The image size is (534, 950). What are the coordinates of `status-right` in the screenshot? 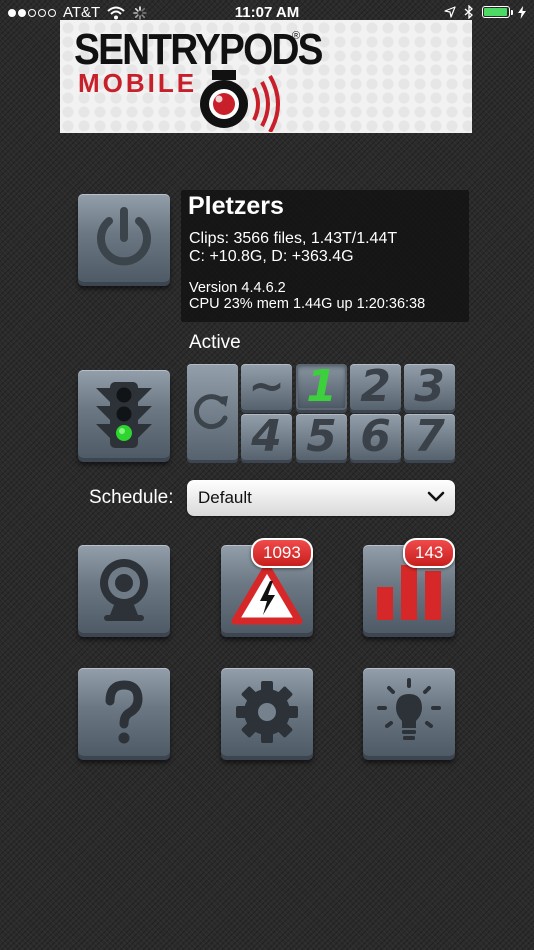 It's located at (485, 12).